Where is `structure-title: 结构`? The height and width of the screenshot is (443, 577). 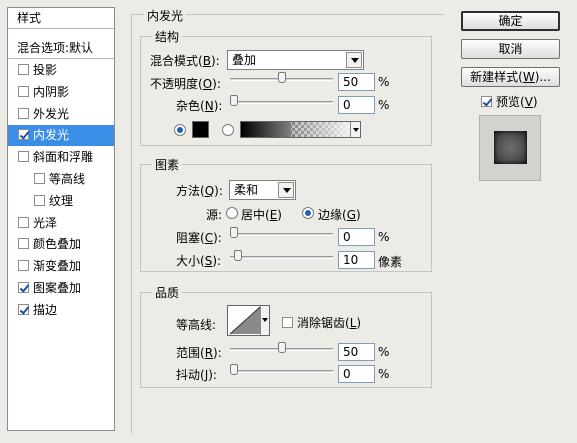
structure-title: 结构 is located at coordinates (167, 36).